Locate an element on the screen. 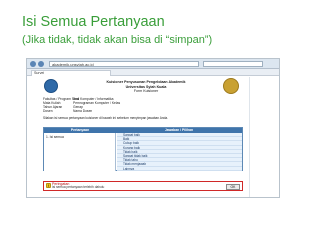  browser-toolbar: akademik.unsyiah.ac.id is located at coordinates (153, 64).